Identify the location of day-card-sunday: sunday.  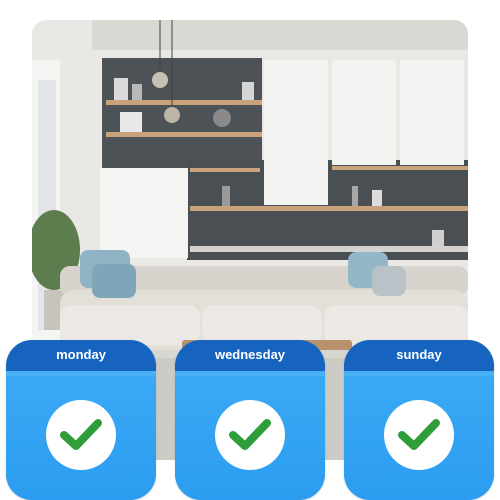
(419, 420).